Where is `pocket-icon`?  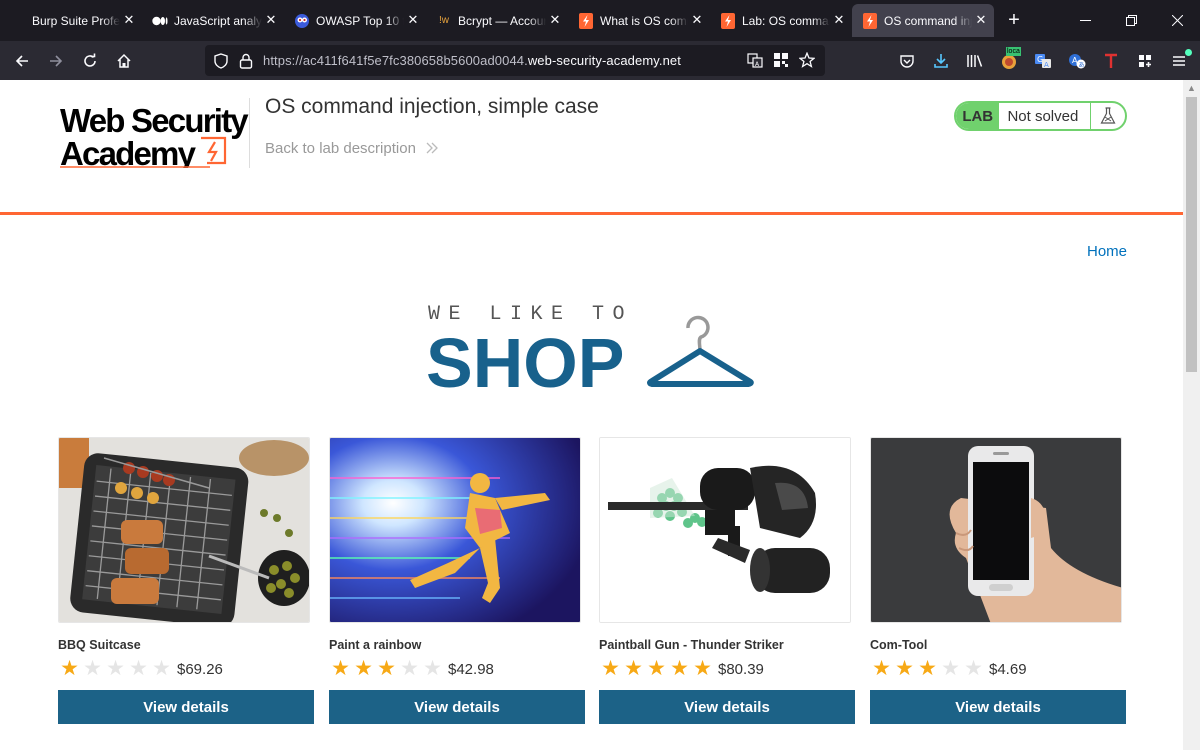
pocket-icon is located at coordinates (907, 61).